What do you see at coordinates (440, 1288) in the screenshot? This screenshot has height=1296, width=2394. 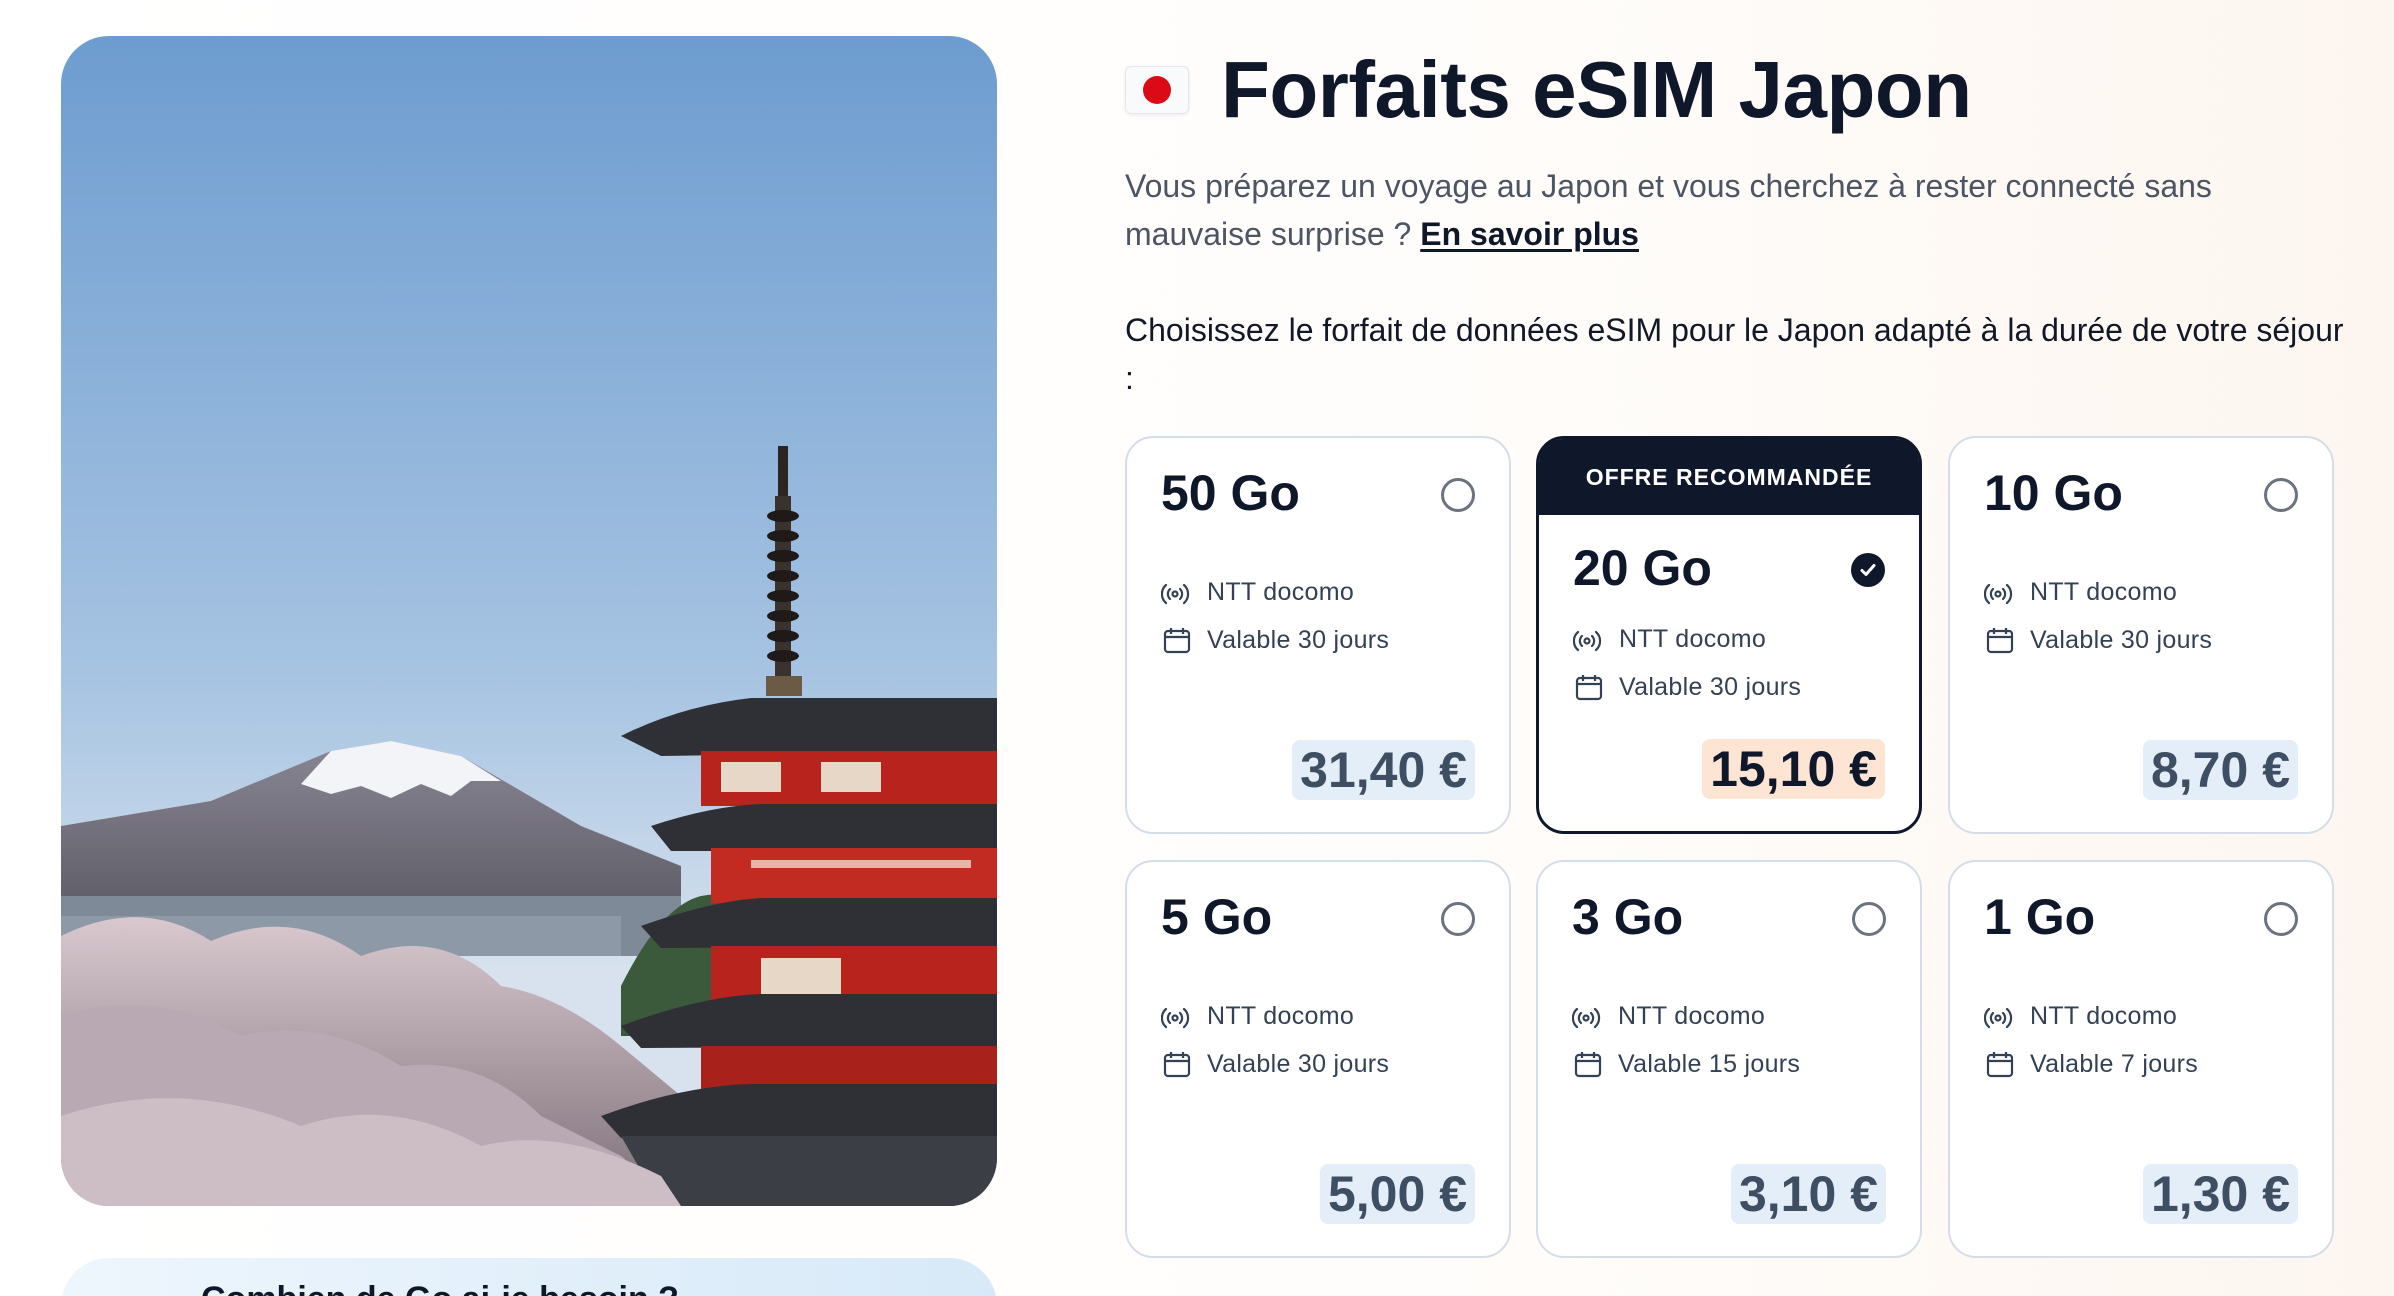 I see `info-box-title: Combien de Go ai-je besoin ?` at bounding box center [440, 1288].